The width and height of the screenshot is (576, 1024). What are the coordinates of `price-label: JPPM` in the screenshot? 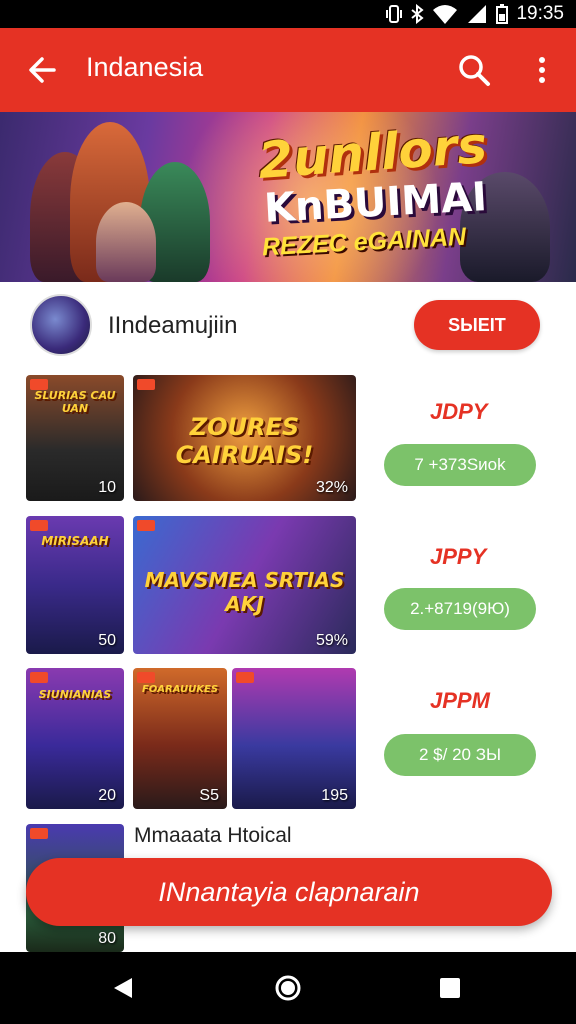 It's located at (460, 700).